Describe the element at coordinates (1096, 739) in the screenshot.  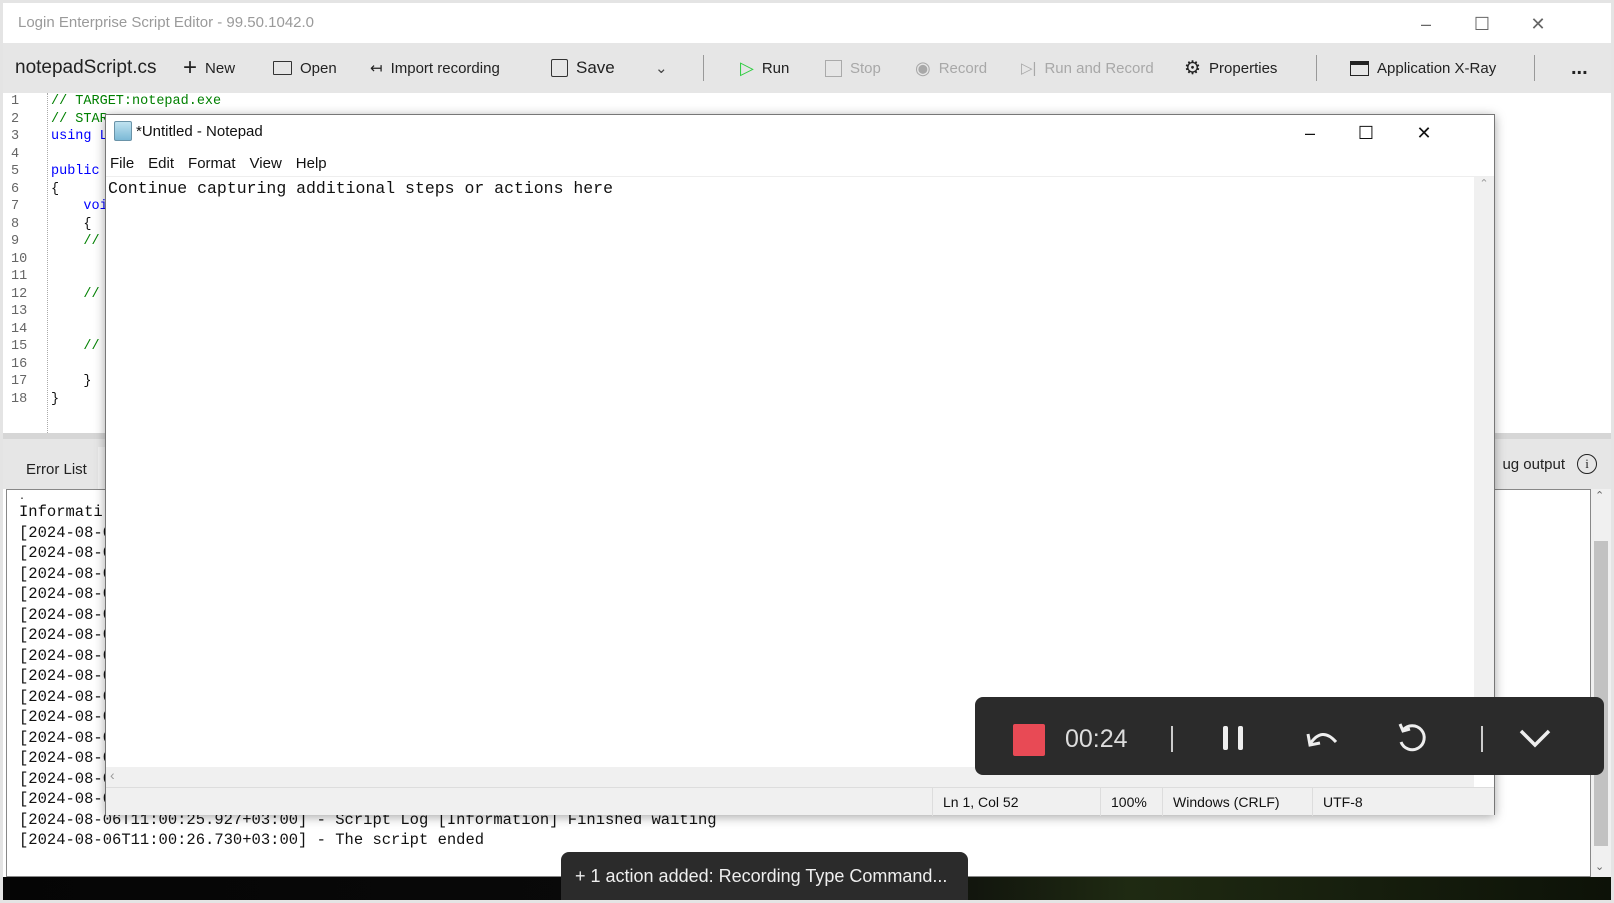
I see `recording-timer: 00:24` at that location.